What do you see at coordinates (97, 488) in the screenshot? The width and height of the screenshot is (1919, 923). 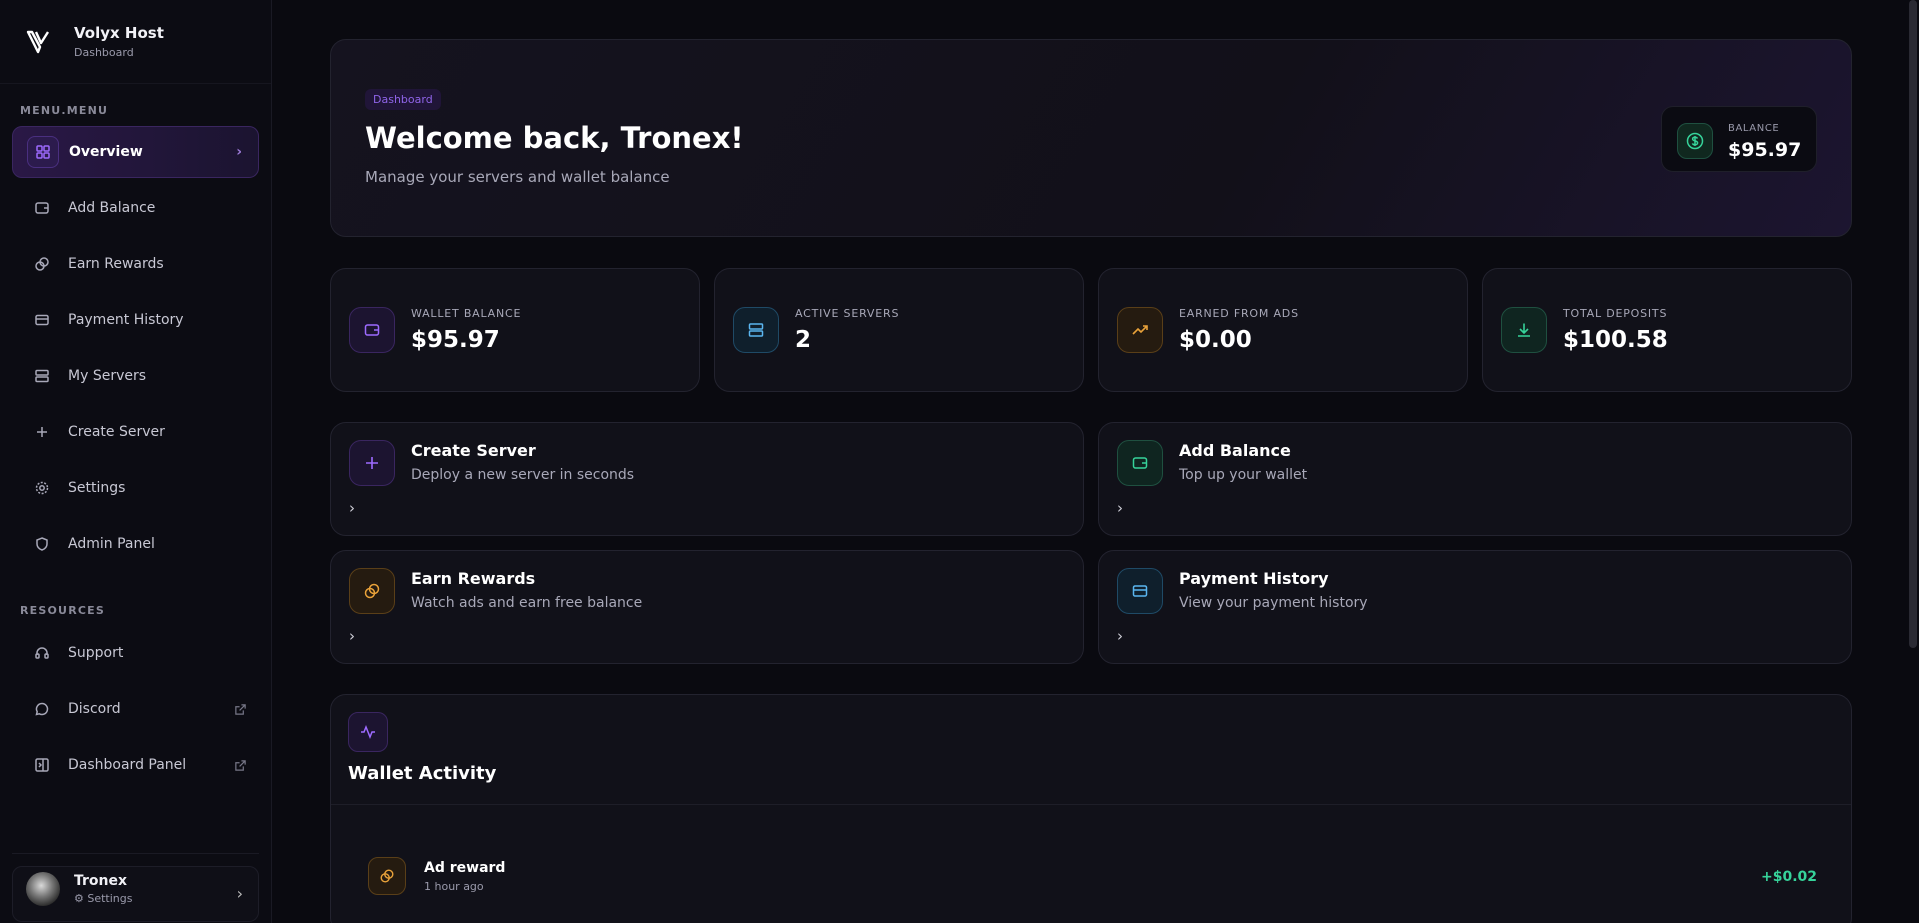 I see `sidebar-item-label: Settings` at bounding box center [97, 488].